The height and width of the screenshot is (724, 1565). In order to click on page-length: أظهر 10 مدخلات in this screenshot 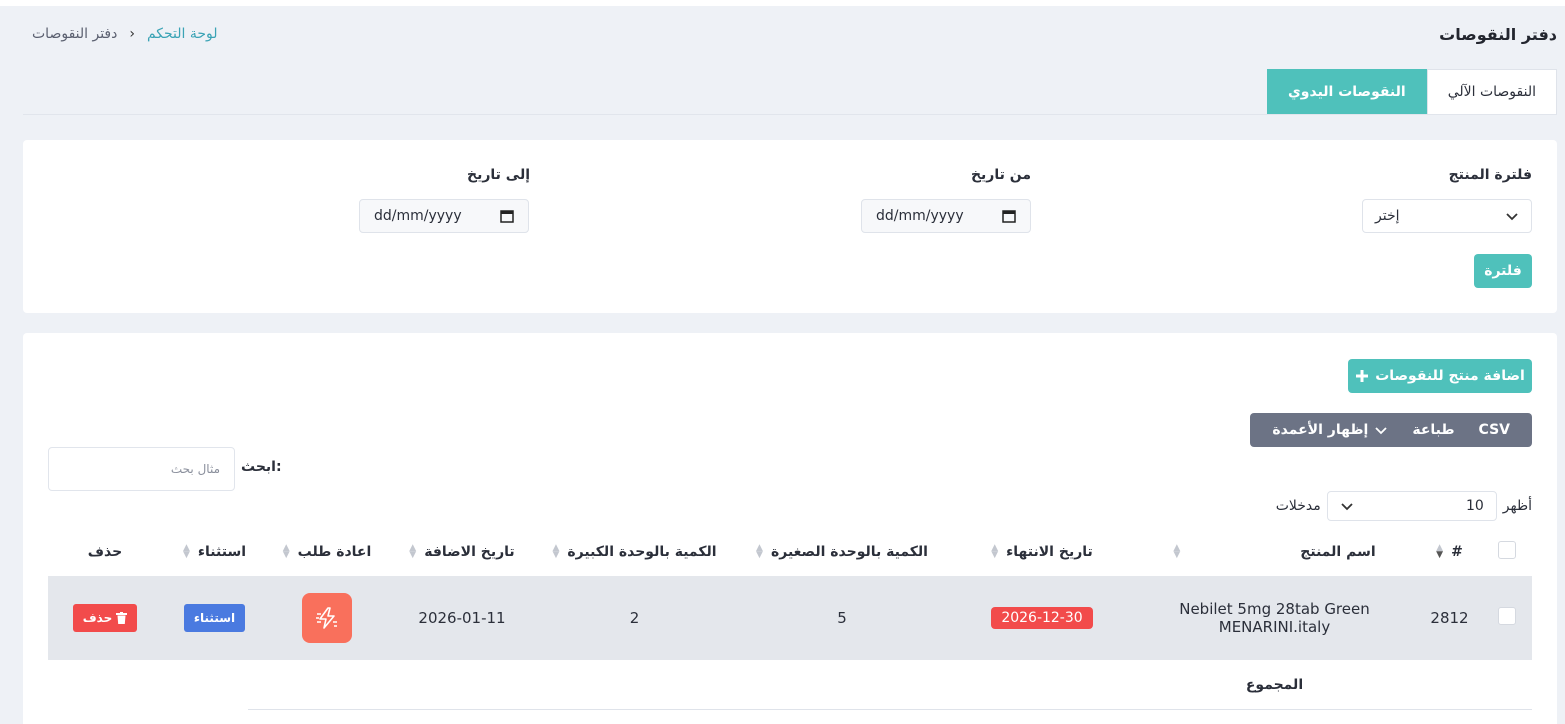, I will do `click(1404, 506)`.